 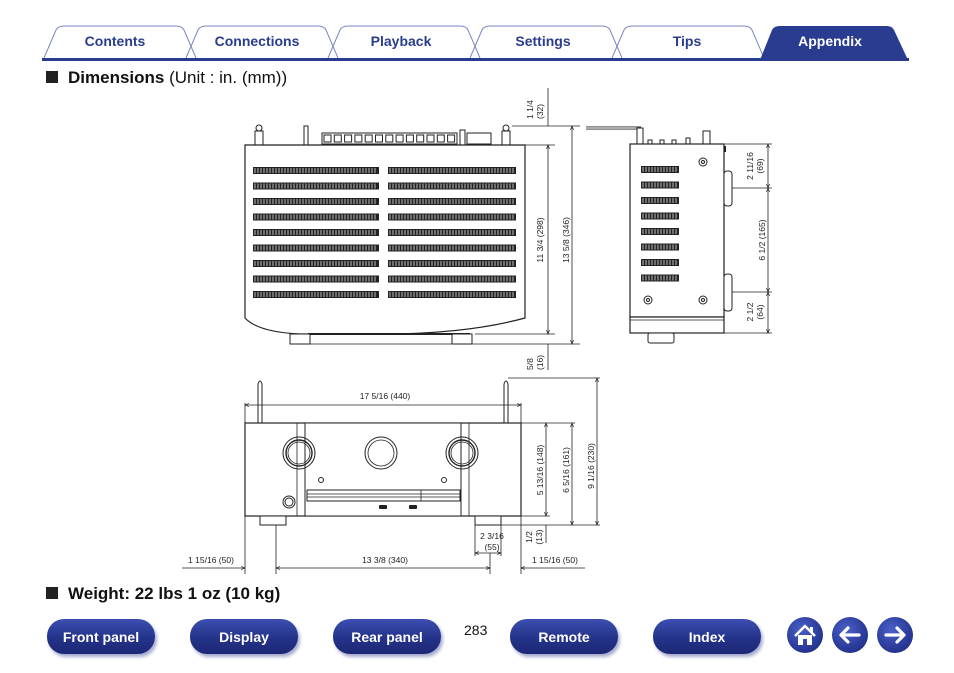 I want to click on forward-button, so click(x=895, y=635).